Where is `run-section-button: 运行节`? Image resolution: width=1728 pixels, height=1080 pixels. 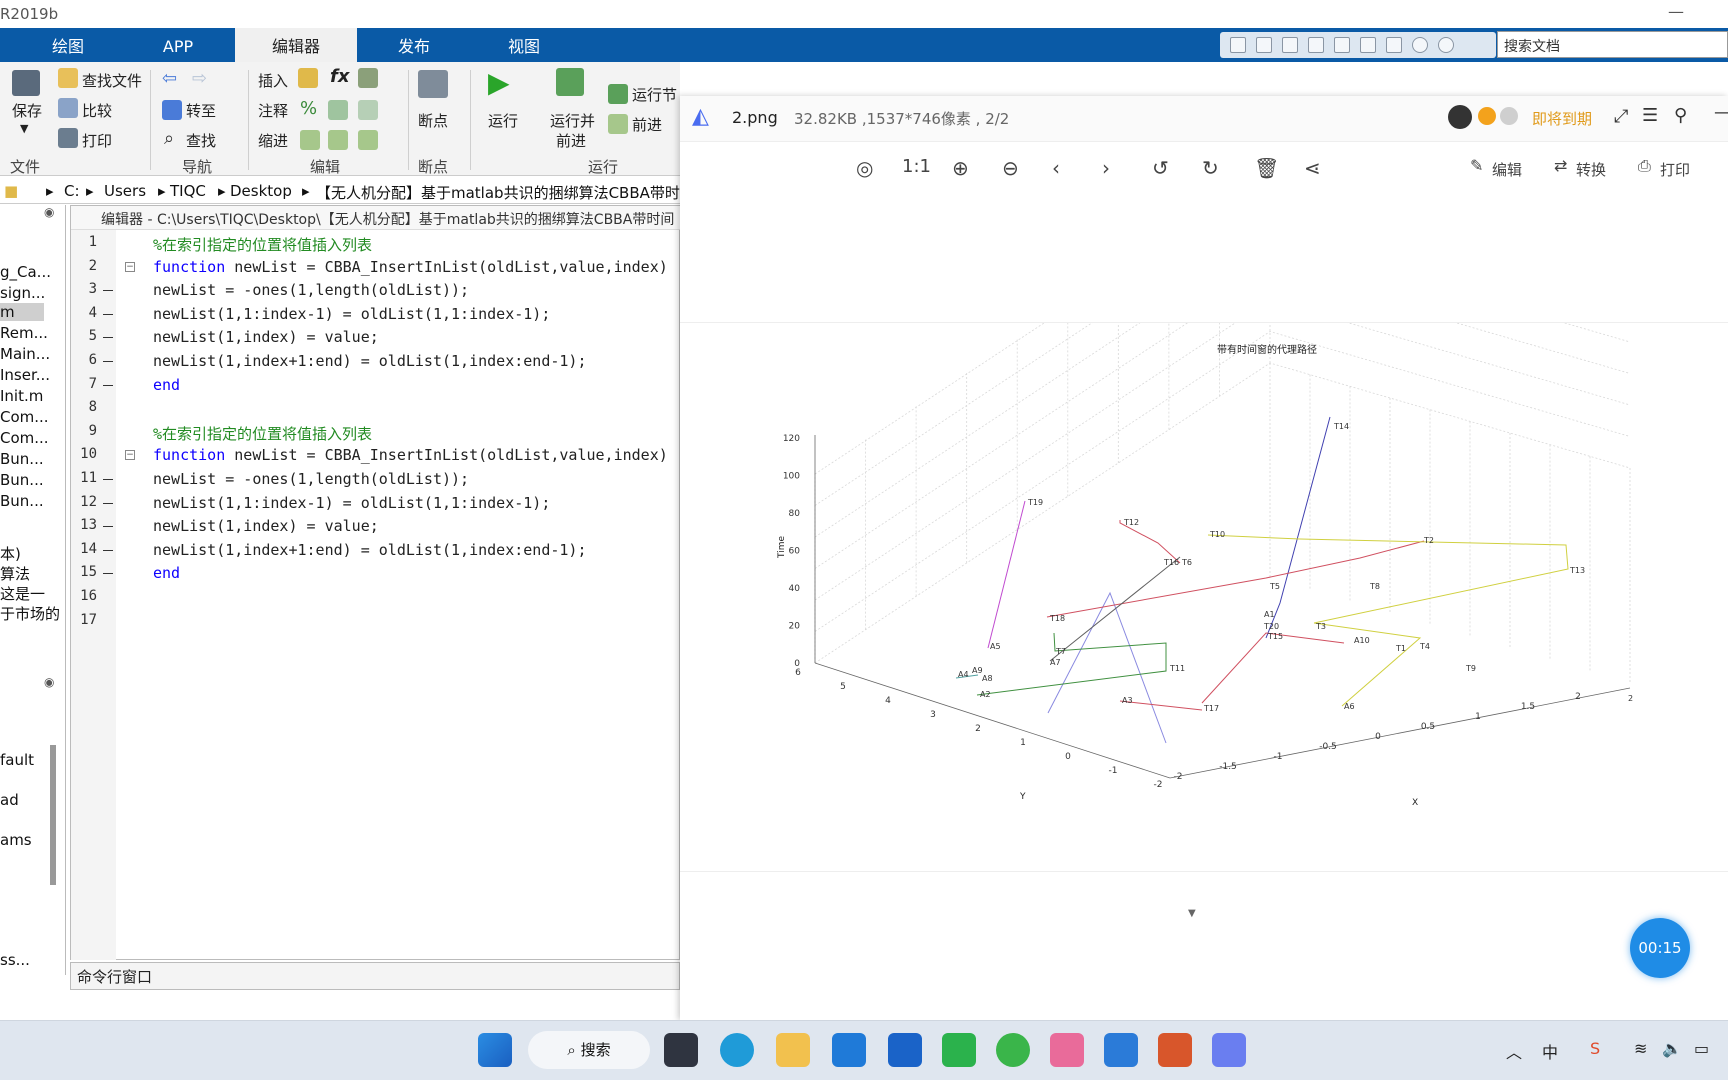
run-section-button: 运行节 is located at coordinates (654, 94).